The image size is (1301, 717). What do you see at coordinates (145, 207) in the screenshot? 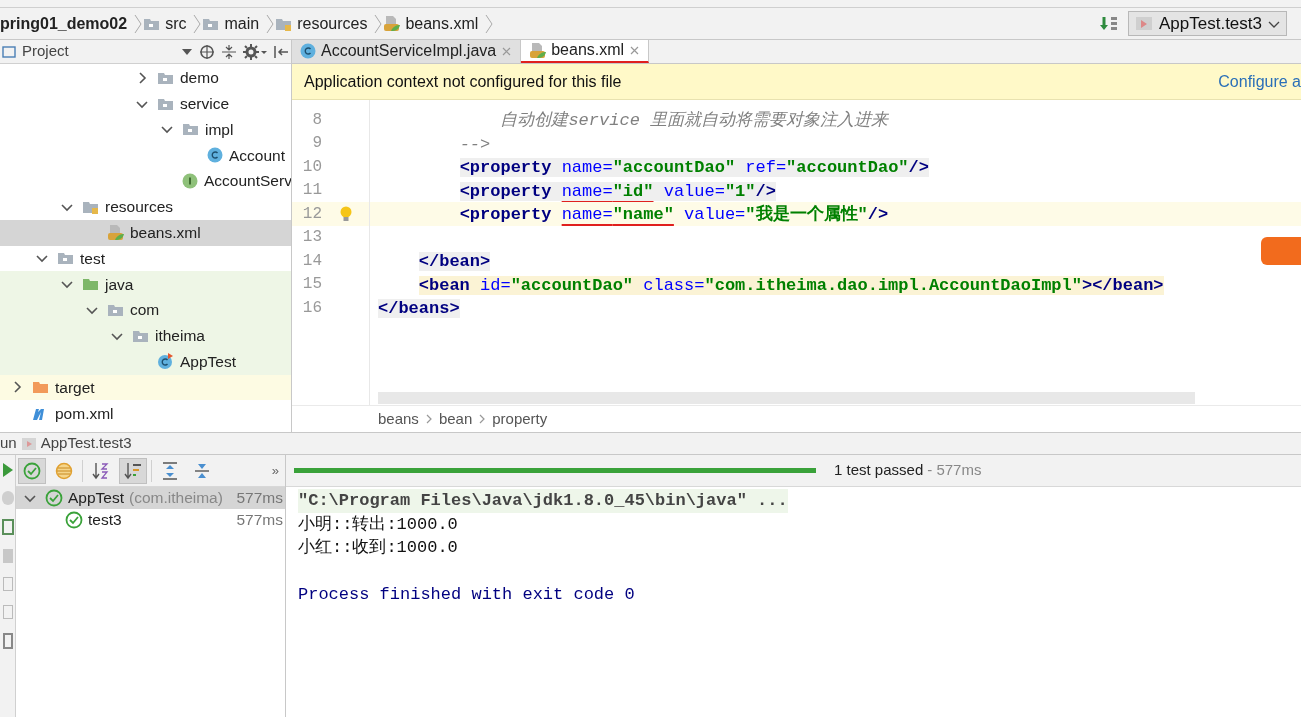
I see `tree-item: resources` at bounding box center [145, 207].